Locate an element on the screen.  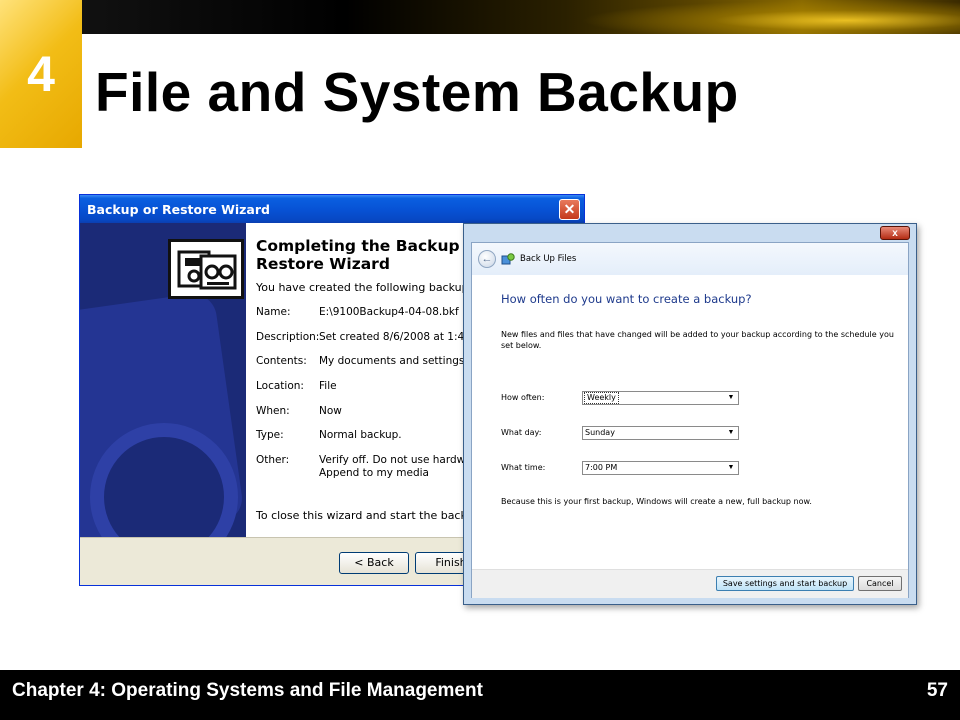
summary-value: E:\9100Backup4-04-08.bkf is located at coordinates (389, 312).